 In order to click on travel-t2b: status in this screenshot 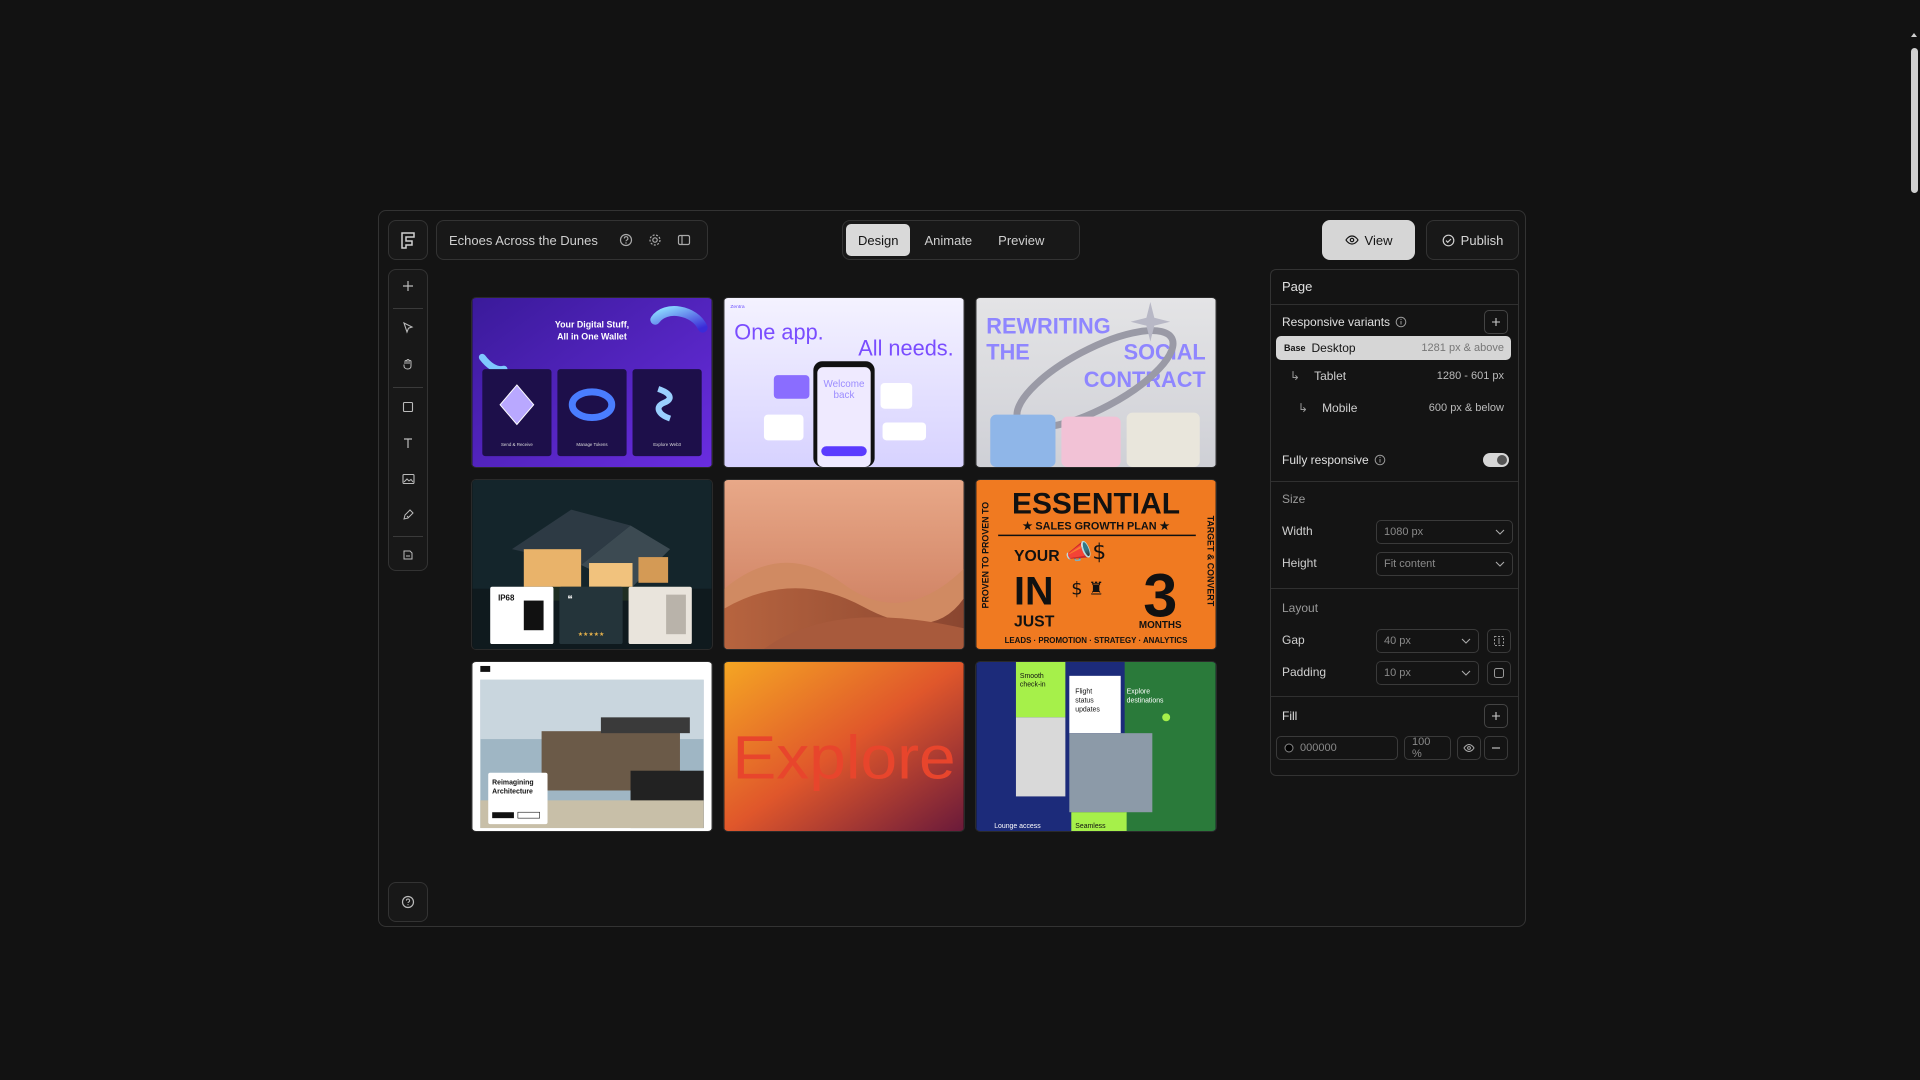, I will do `click(1084, 701)`.